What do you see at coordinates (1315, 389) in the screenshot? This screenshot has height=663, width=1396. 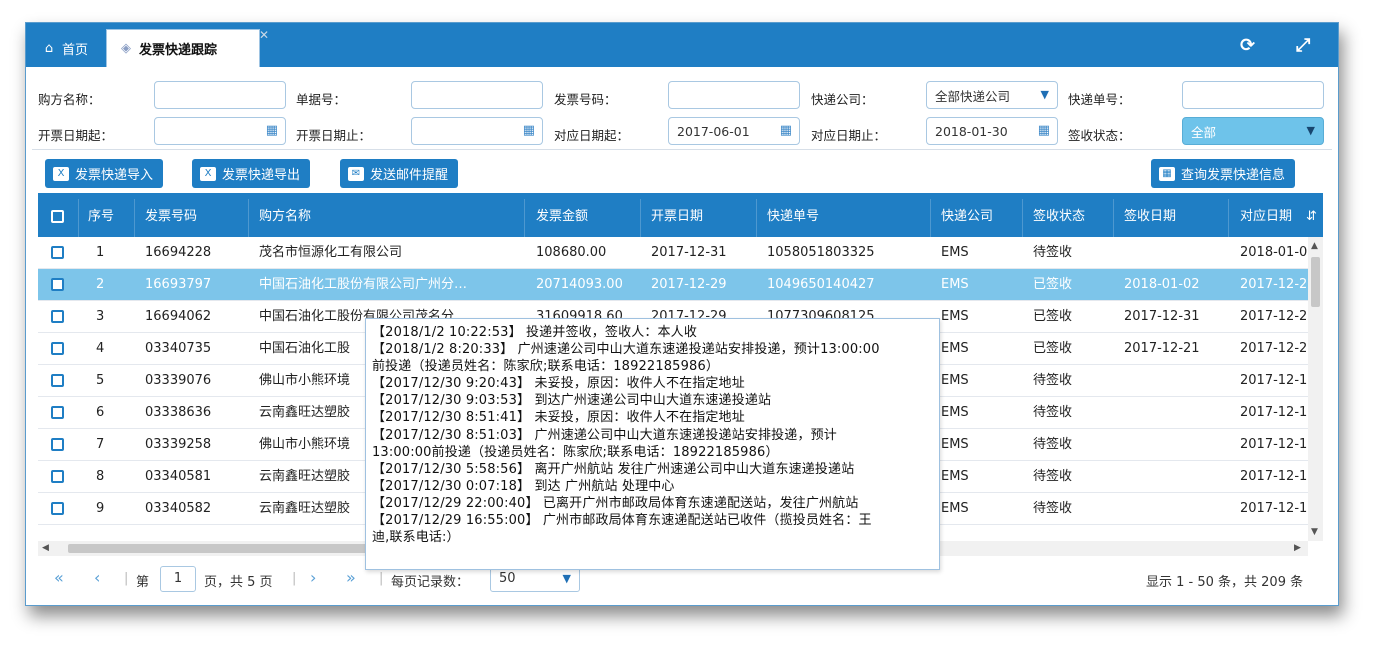 I see `vertical-scrollbar: ▲ ▼` at bounding box center [1315, 389].